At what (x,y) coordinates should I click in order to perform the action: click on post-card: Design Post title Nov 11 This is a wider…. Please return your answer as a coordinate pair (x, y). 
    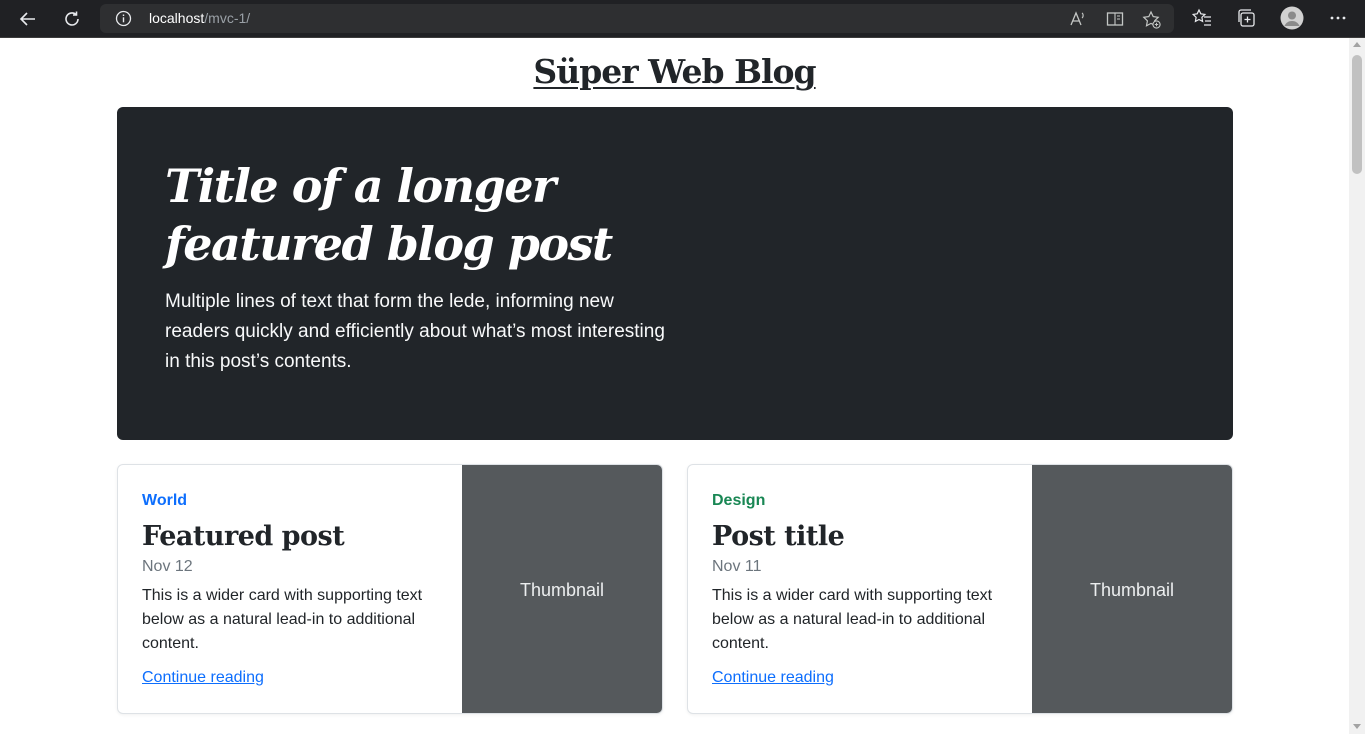
    Looking at the image, I should click on (960, 589).